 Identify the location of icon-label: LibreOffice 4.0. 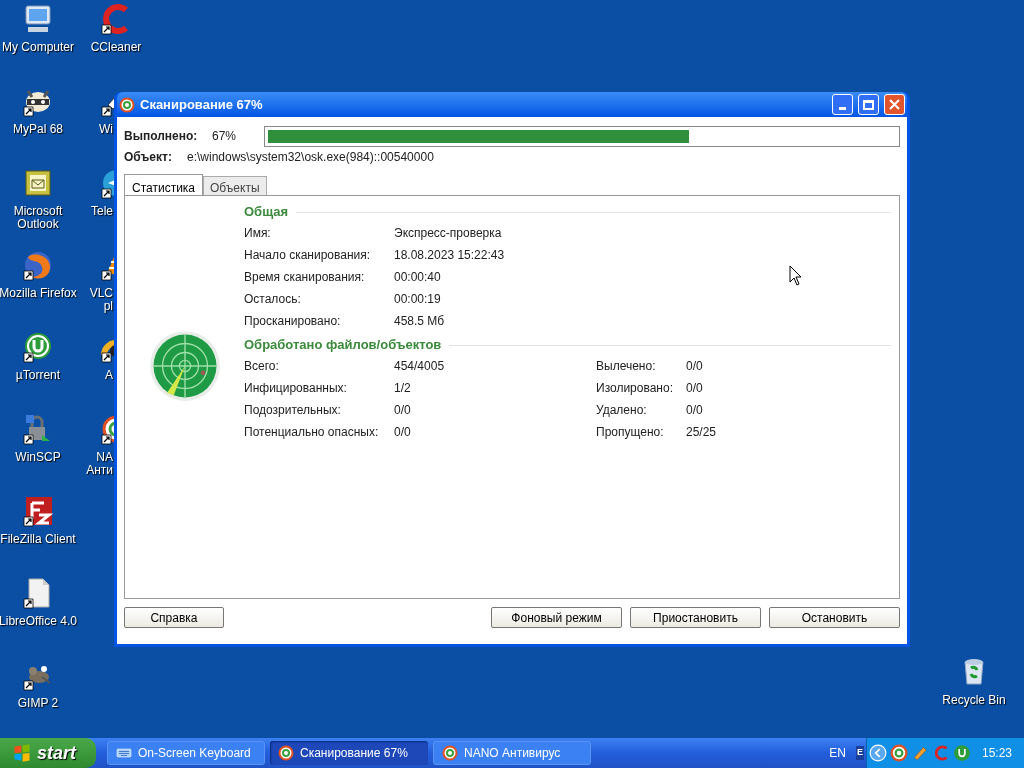
(39, 621).